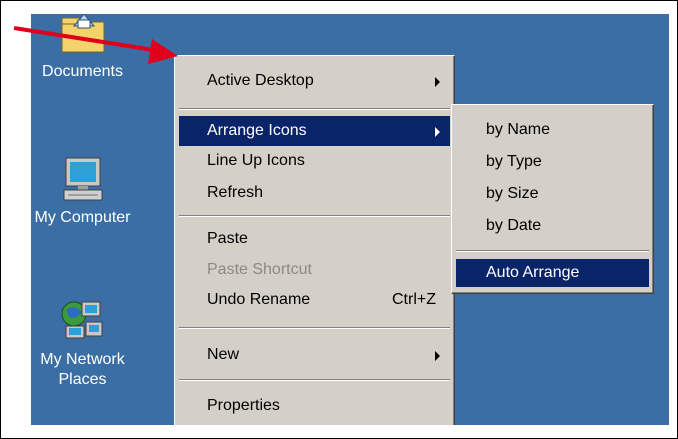 This screenshot has height=439, width=678. I want to click on desktop-icon-documents: Documents, so click(85, 48).